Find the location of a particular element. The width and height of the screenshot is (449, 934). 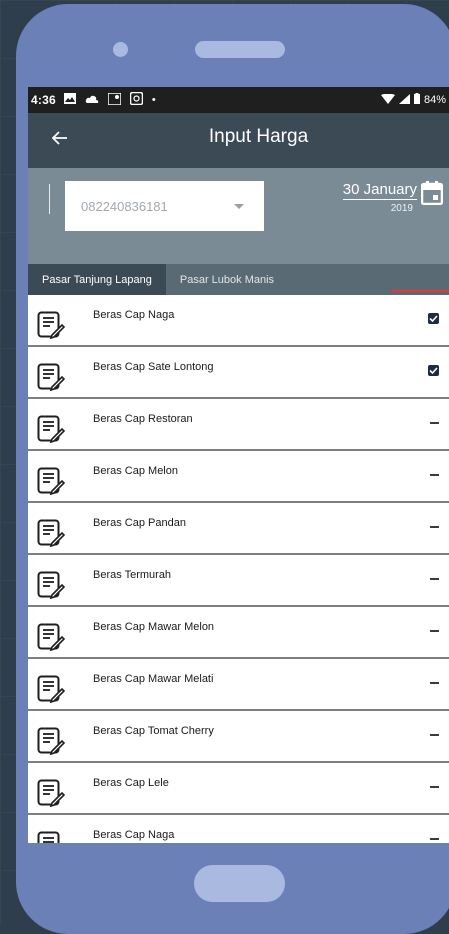

item-label: Beras Cap Pandan is located at coordinates (139, 523).